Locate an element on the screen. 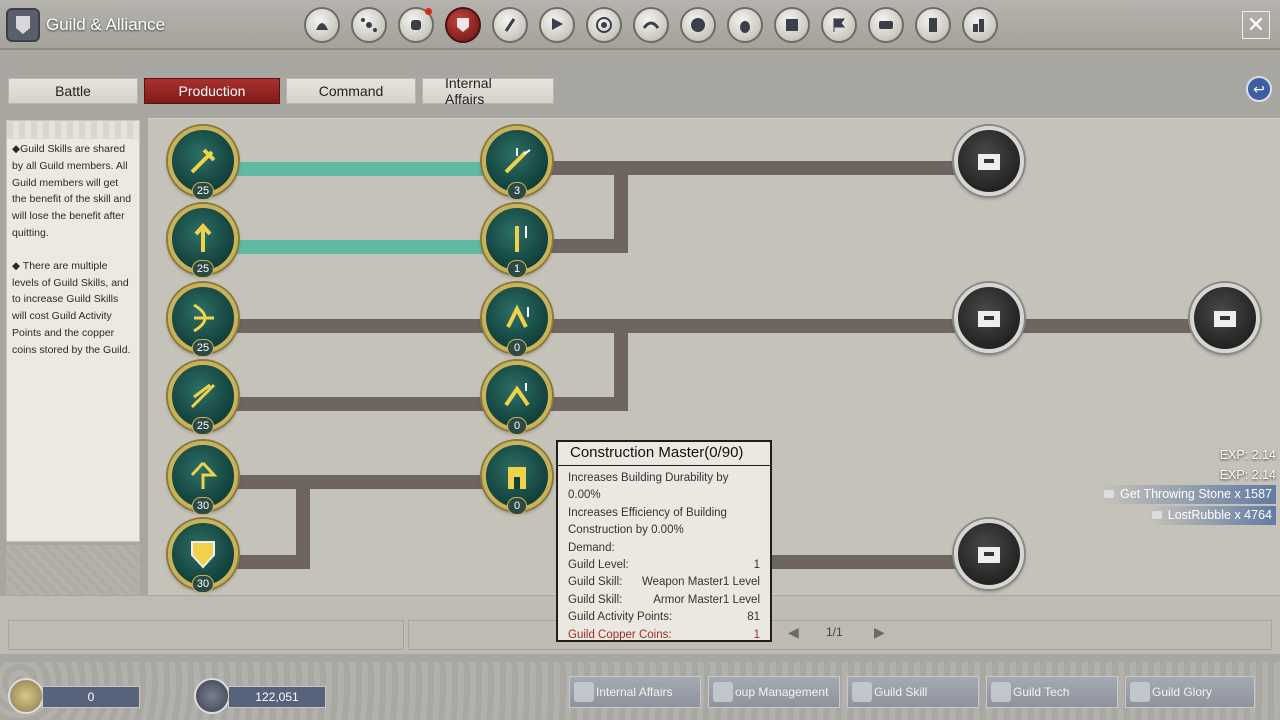 This screenshot has width=1280, height=720. nav-group-management: oup Management is located at coordinates (774, 692).